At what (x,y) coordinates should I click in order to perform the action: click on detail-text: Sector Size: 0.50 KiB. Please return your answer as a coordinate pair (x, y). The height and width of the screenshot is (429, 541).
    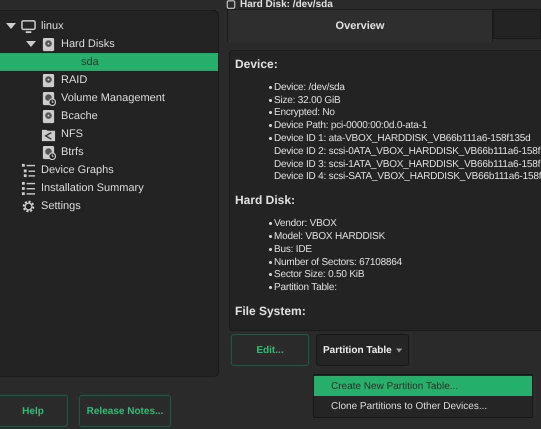
    Looking at the image, I should click on (319, 274).